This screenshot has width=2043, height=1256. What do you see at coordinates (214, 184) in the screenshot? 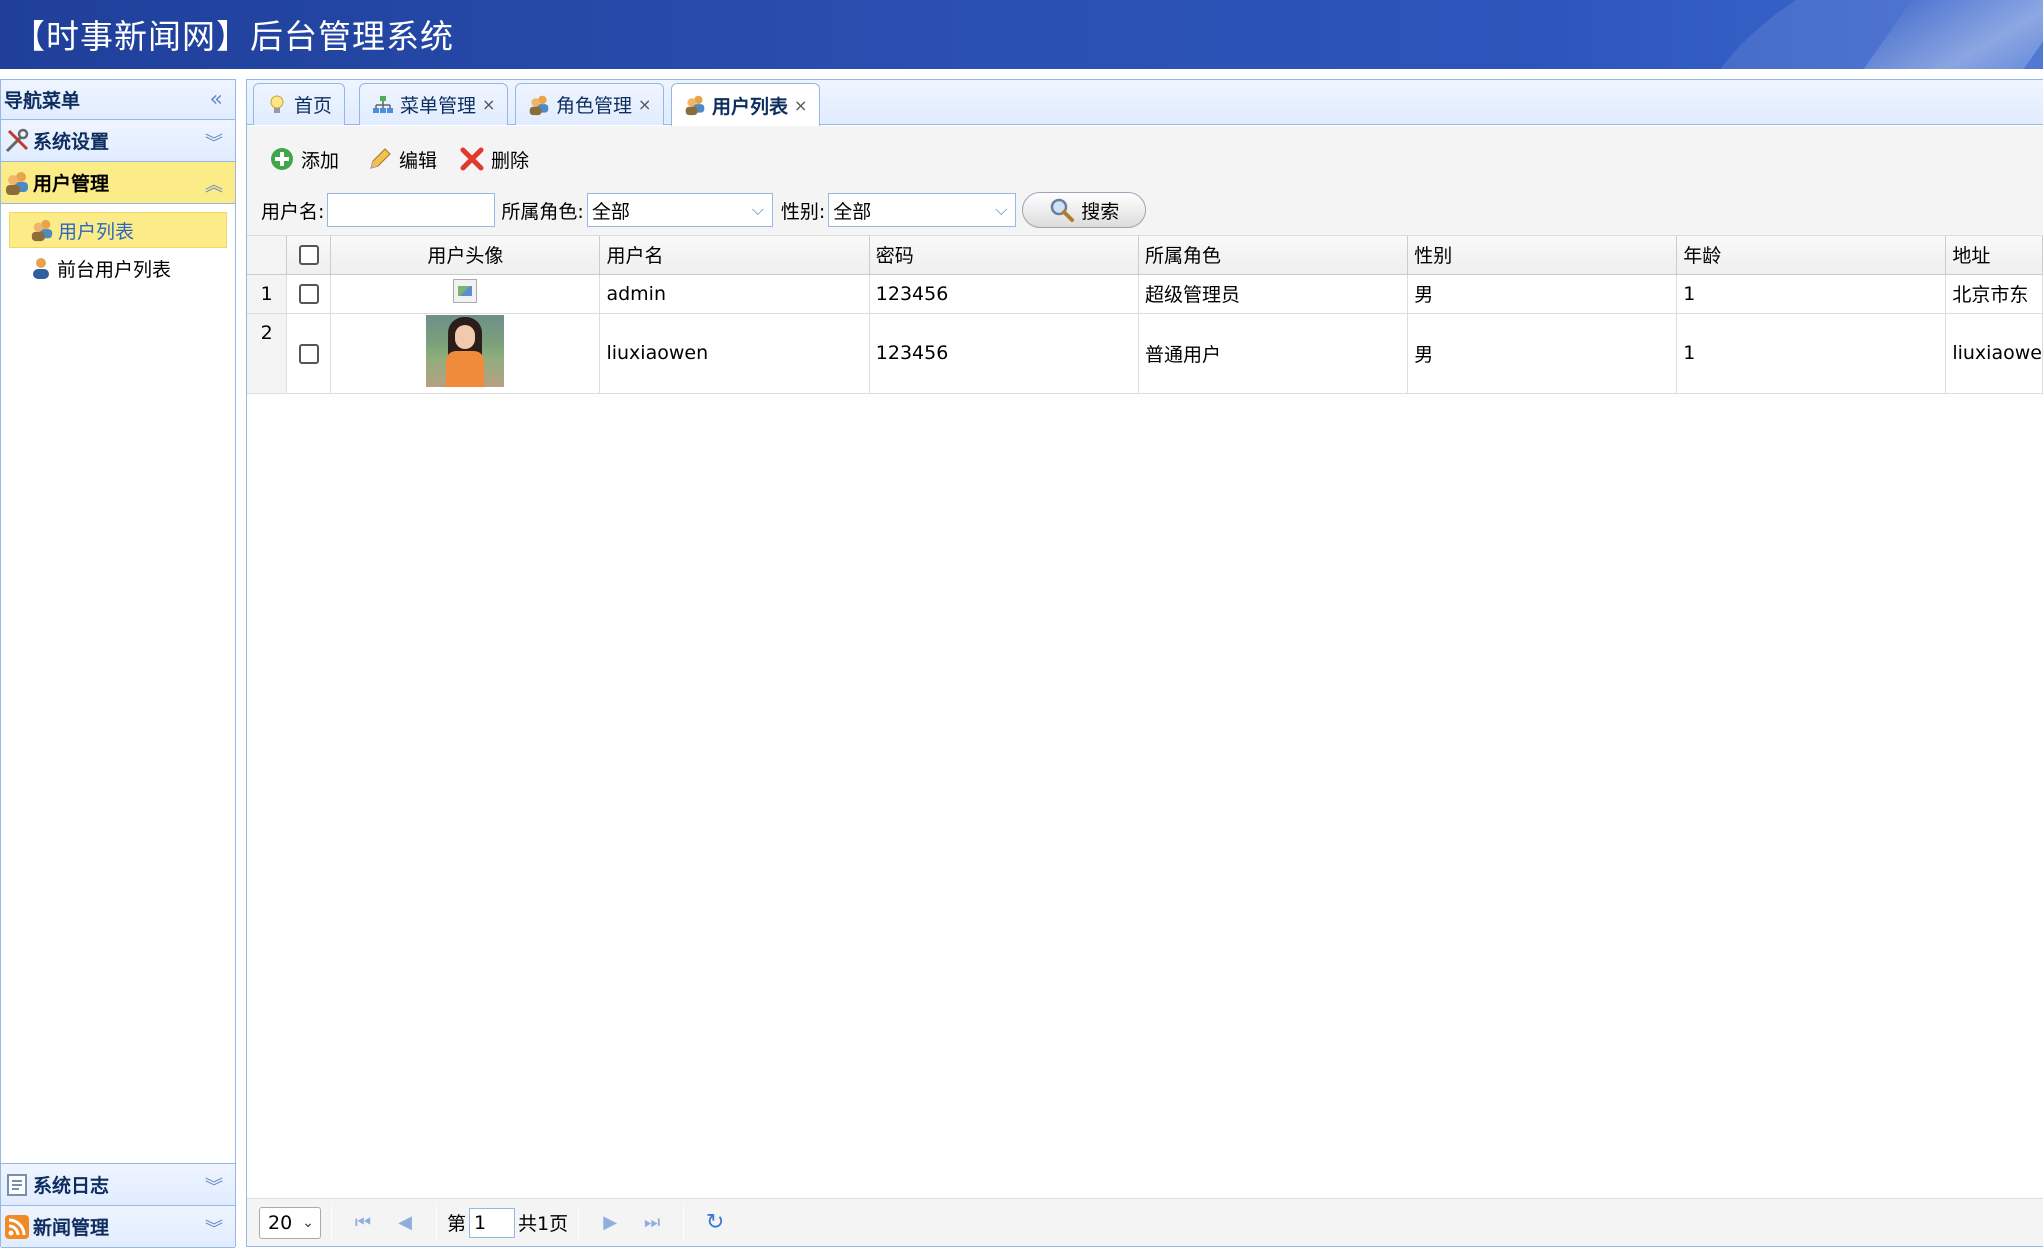
I see `chevron-double-up-icon: ︽` at bounding box center [214, 184].